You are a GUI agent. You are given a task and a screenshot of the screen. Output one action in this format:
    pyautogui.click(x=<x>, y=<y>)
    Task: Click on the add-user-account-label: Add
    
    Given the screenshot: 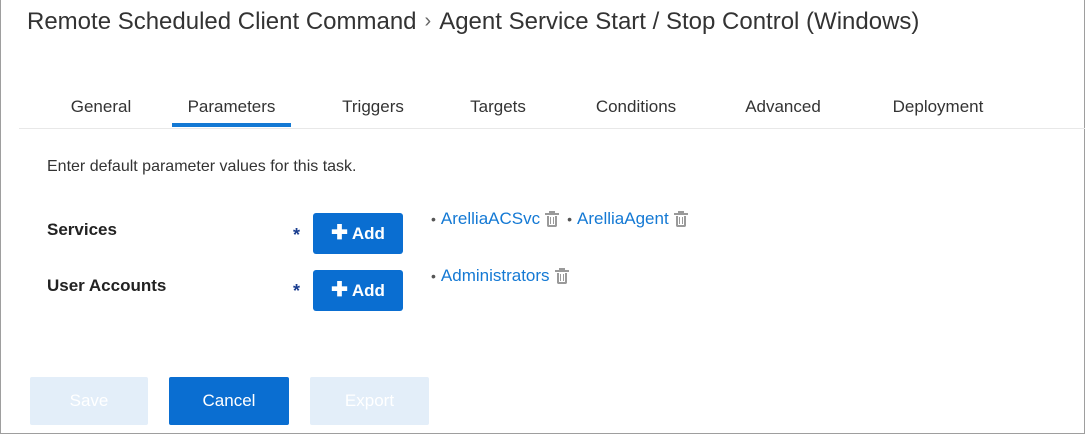 What is the action you would take?
    pyautogui.click(x=368, y=290)
    